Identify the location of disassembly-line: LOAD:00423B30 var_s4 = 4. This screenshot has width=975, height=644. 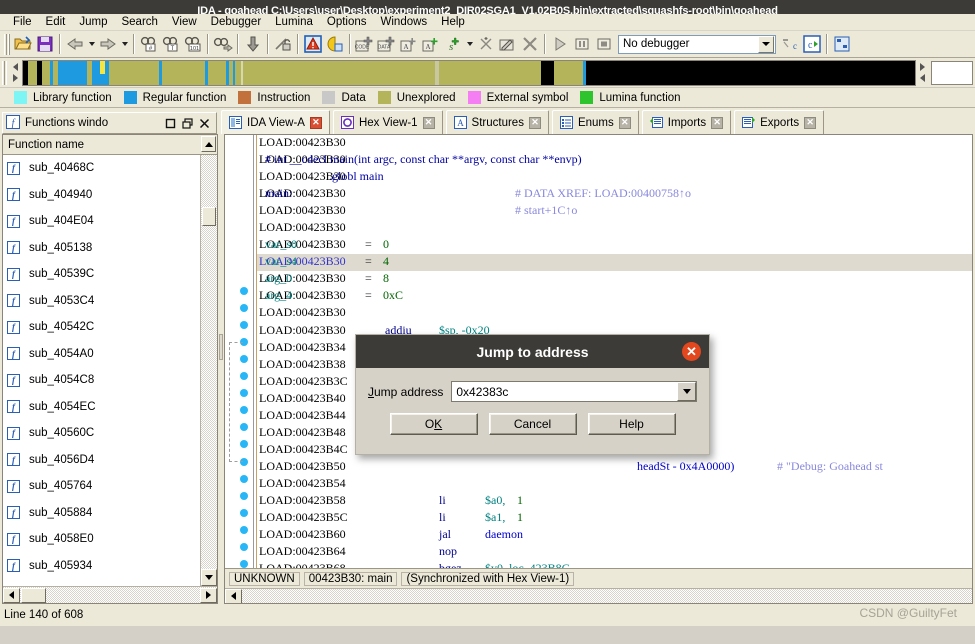
(614, 263).